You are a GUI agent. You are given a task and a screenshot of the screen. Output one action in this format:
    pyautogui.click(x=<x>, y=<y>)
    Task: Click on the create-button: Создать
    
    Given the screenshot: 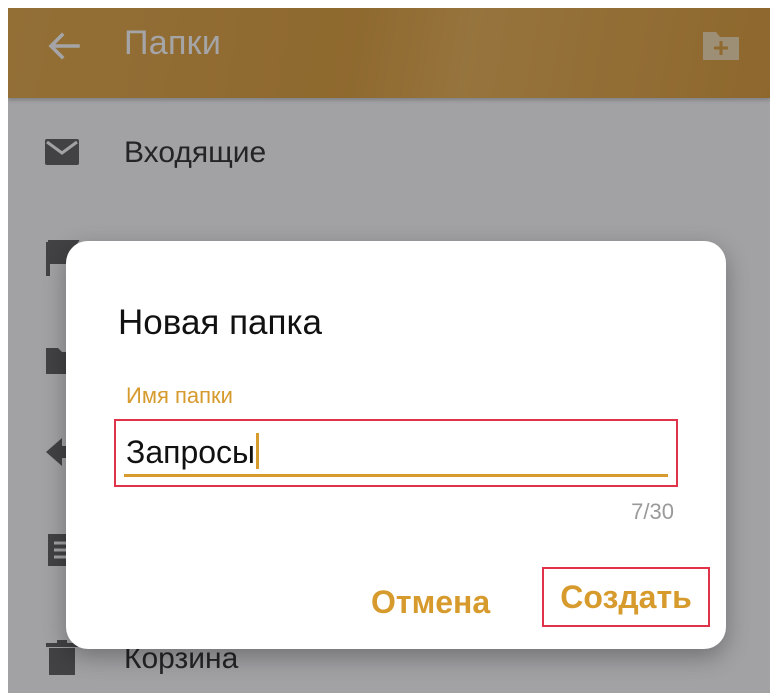 What is the action you would take?
    pyautogui.click(x=626, y=597)
    